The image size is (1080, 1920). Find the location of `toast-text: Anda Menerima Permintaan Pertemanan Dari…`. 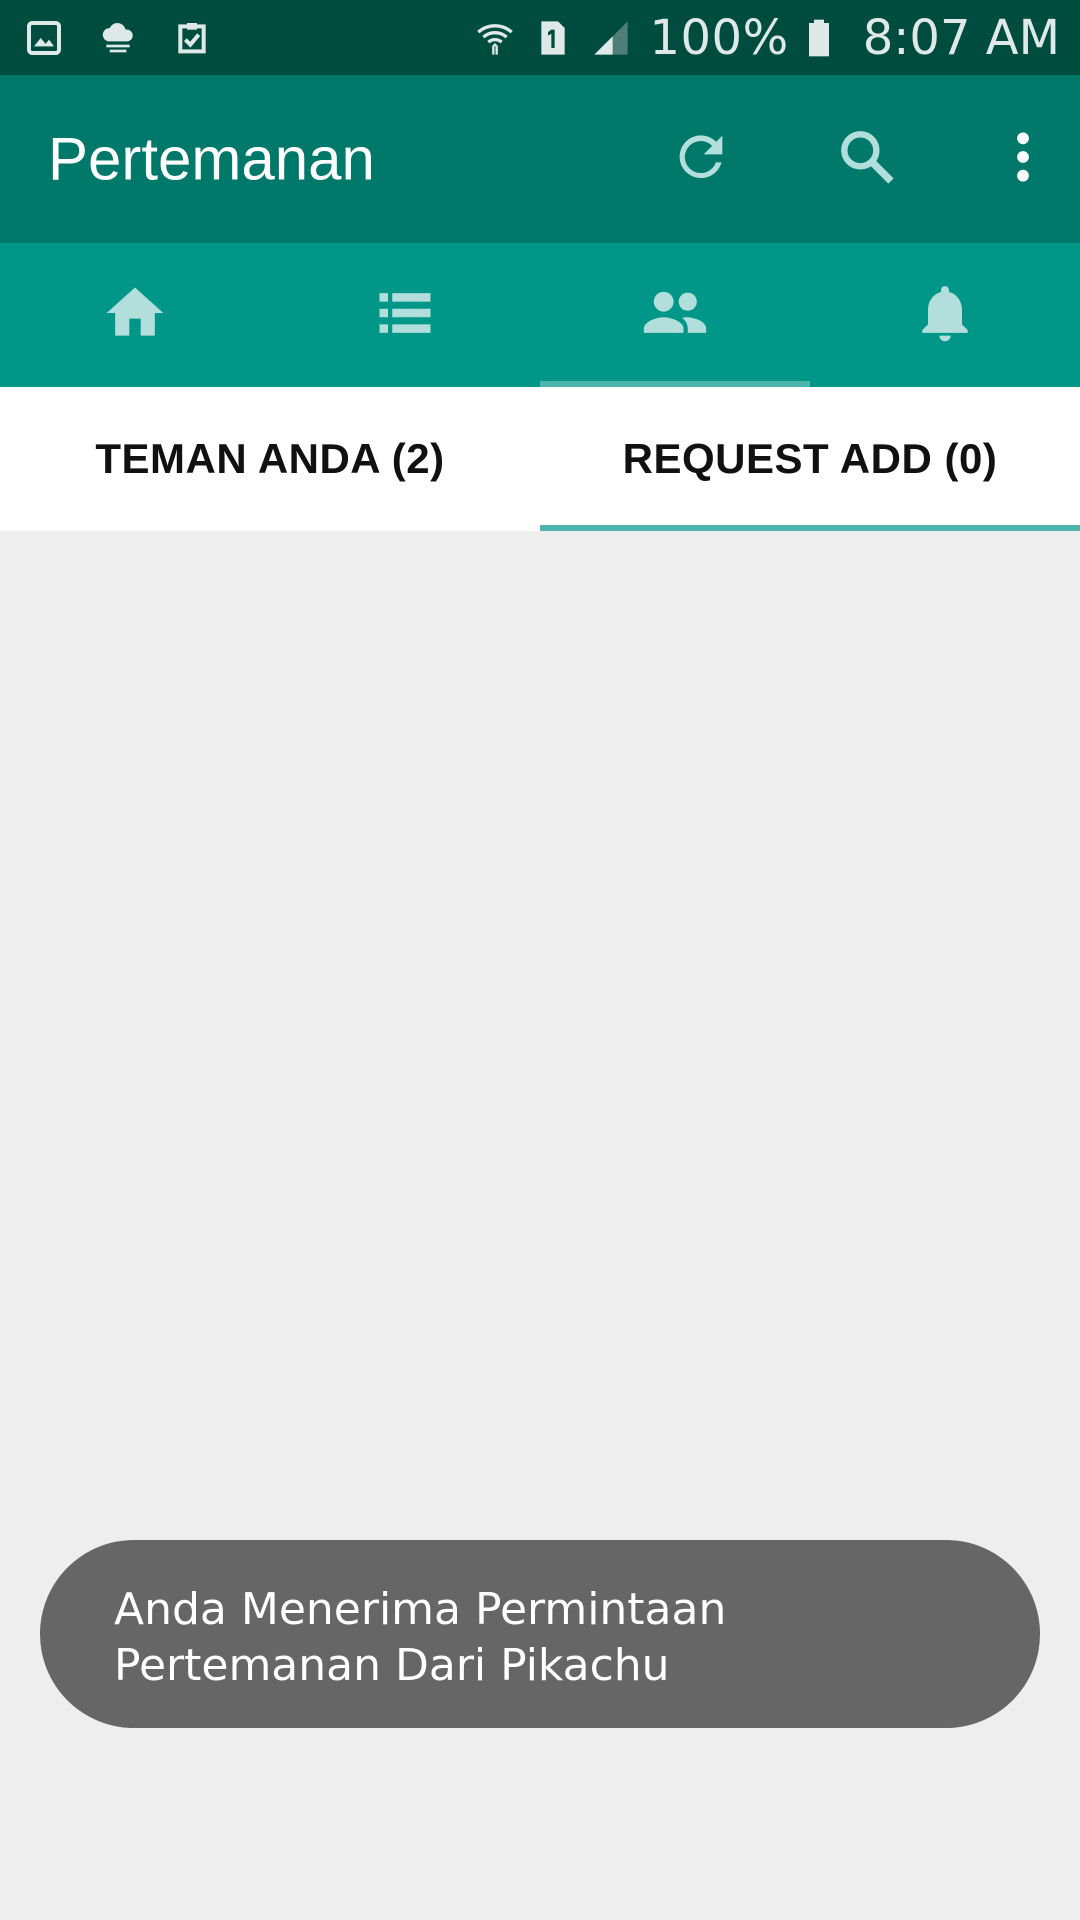

toast-text: Anda Menerima Permintaan Pertemanan Dari… is located at coordinates (420, 1637).